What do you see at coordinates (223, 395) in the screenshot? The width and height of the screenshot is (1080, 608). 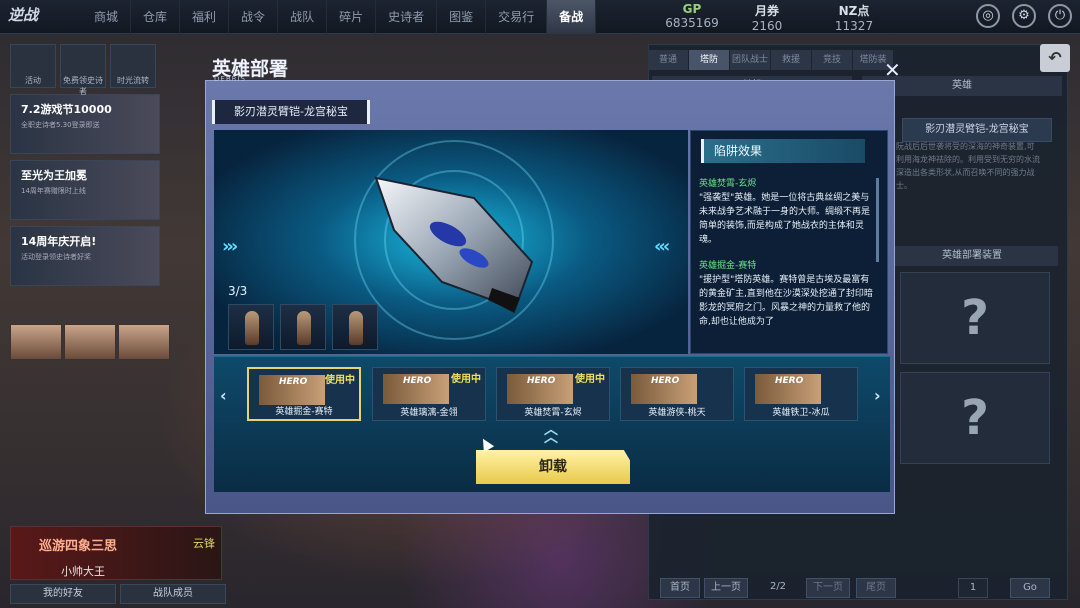 I see `chevron-left-icon: ‹` at bounding box center [223, 395].